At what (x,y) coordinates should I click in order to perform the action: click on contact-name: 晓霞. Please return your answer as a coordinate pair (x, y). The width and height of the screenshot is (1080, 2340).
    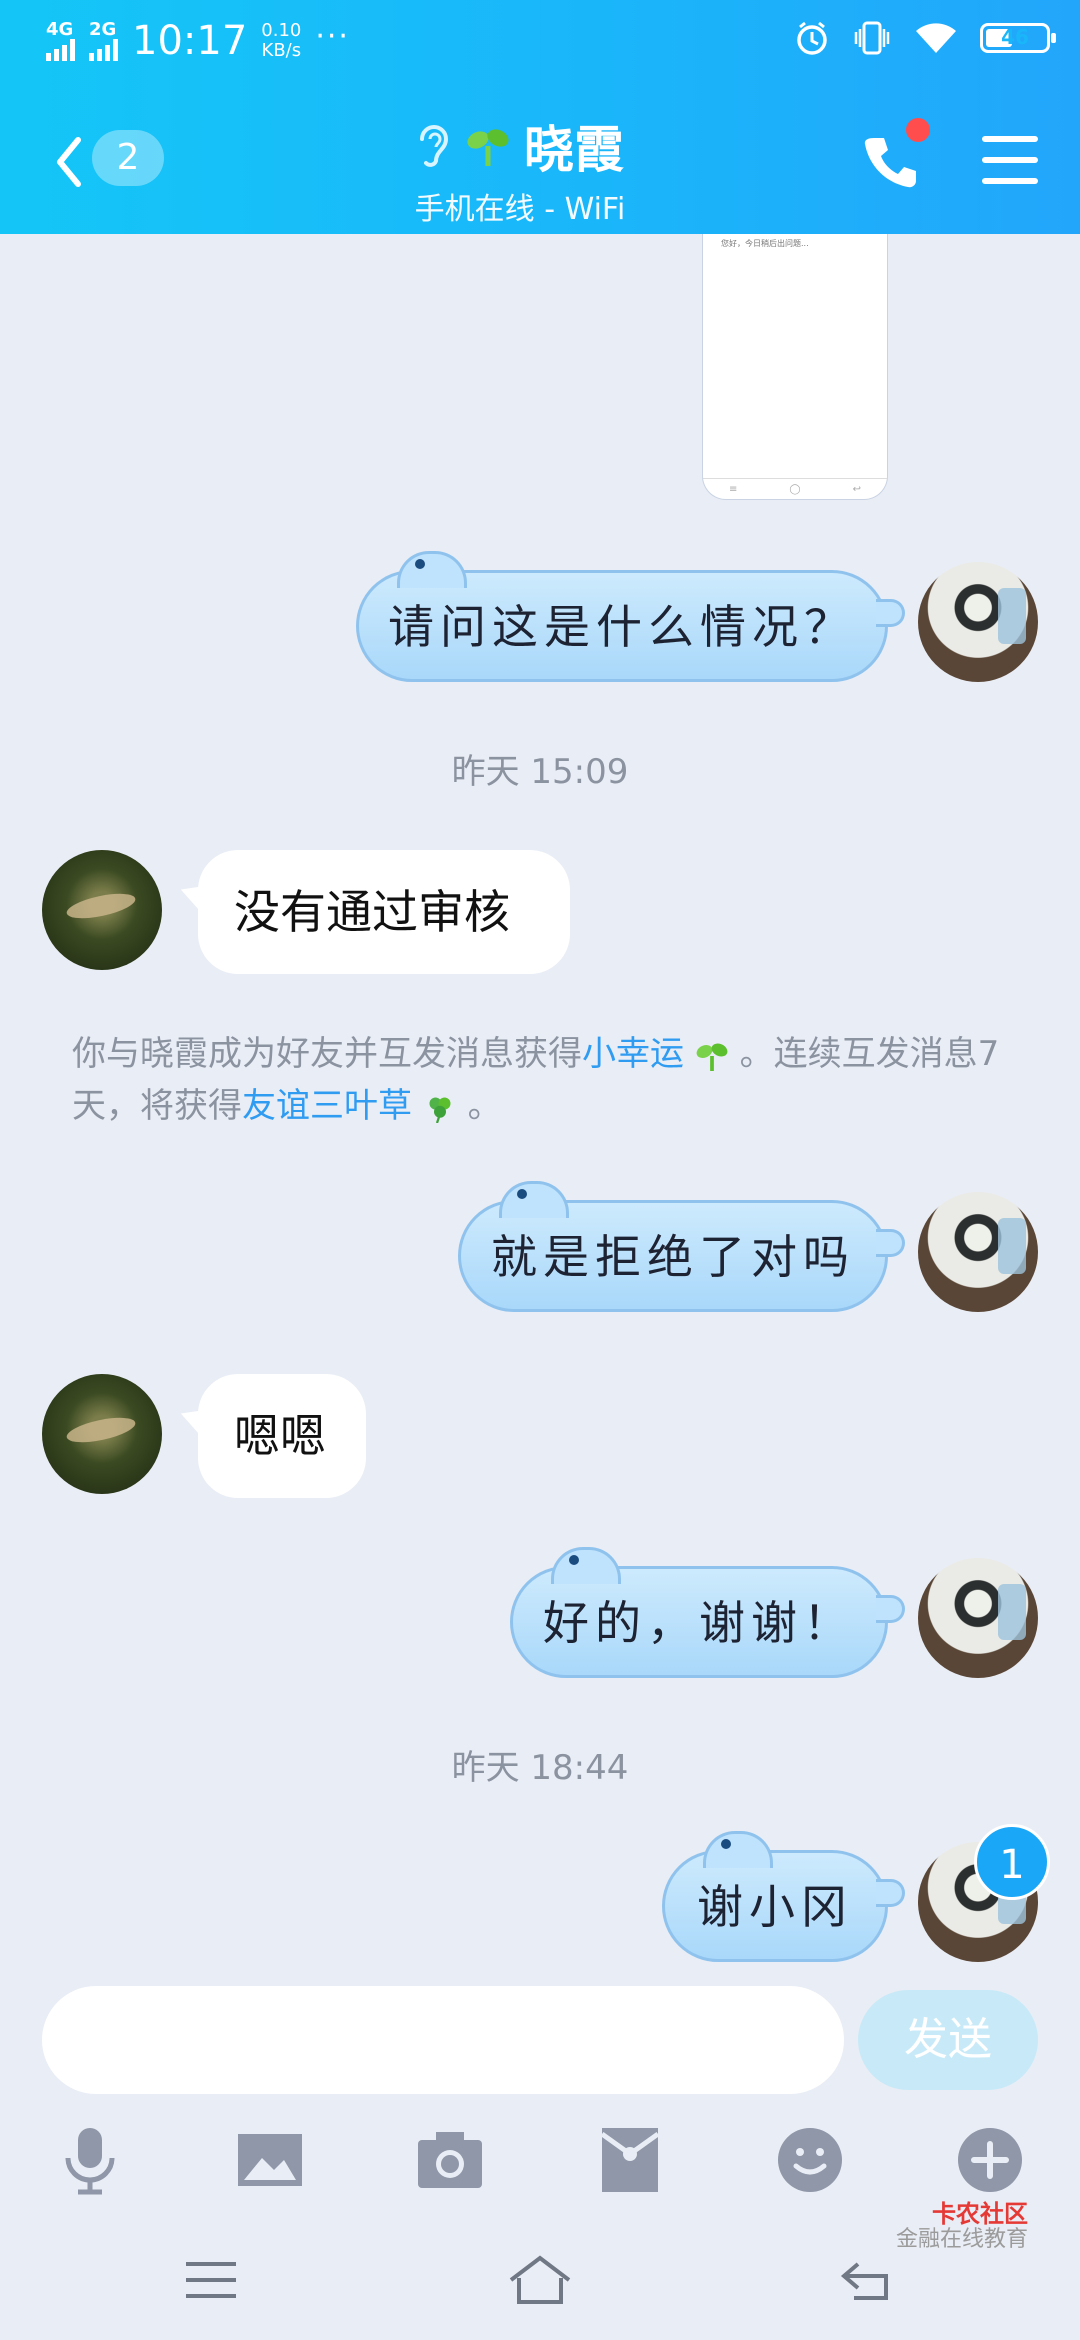
    Looking at the image, I should click on (574, 150).